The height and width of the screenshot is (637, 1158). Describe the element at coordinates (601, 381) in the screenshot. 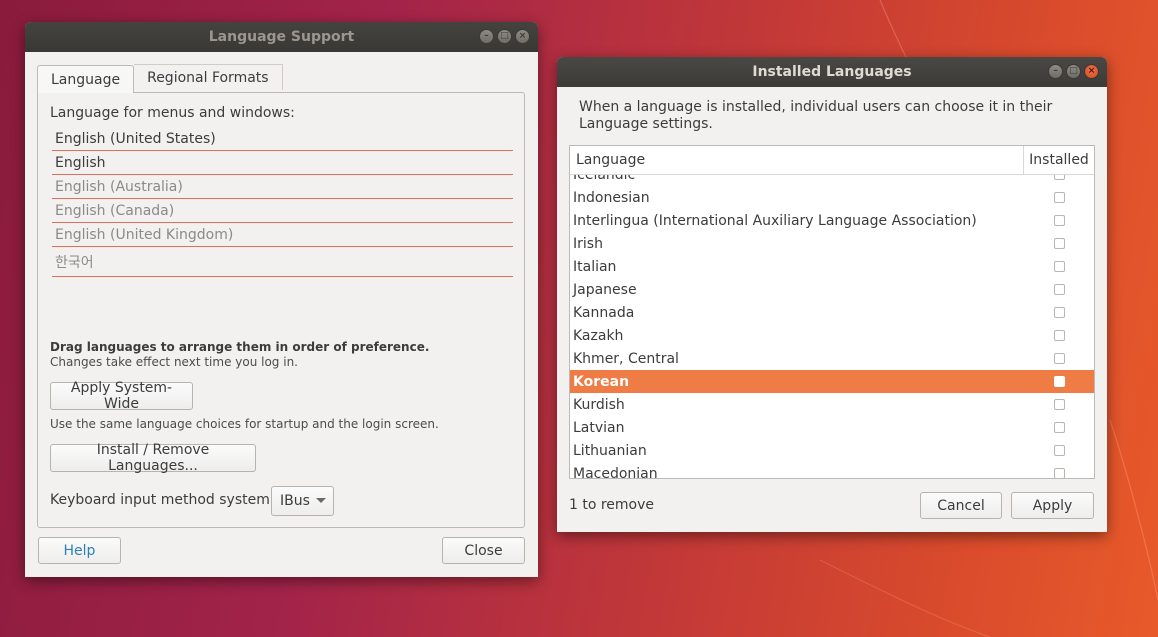

I see `row-language: Korean` at that location.